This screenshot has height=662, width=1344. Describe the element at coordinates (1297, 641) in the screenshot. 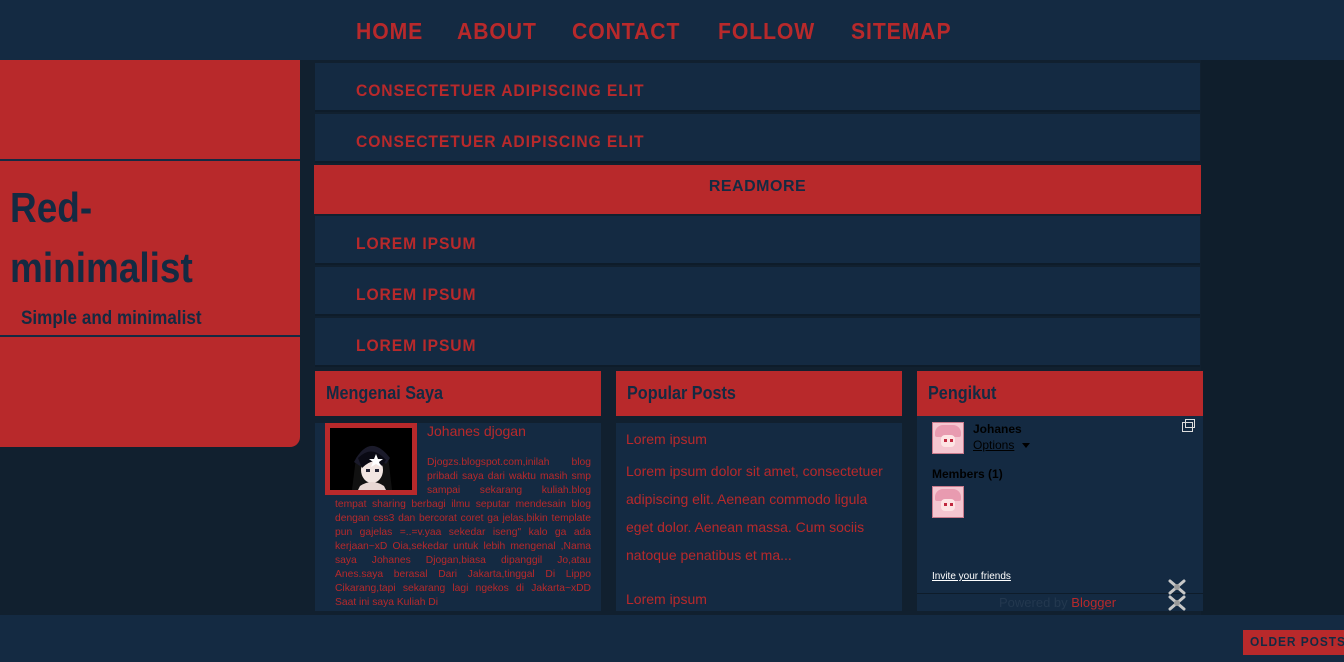

I see `older-posts-label: OLDER POSTS` at that location.